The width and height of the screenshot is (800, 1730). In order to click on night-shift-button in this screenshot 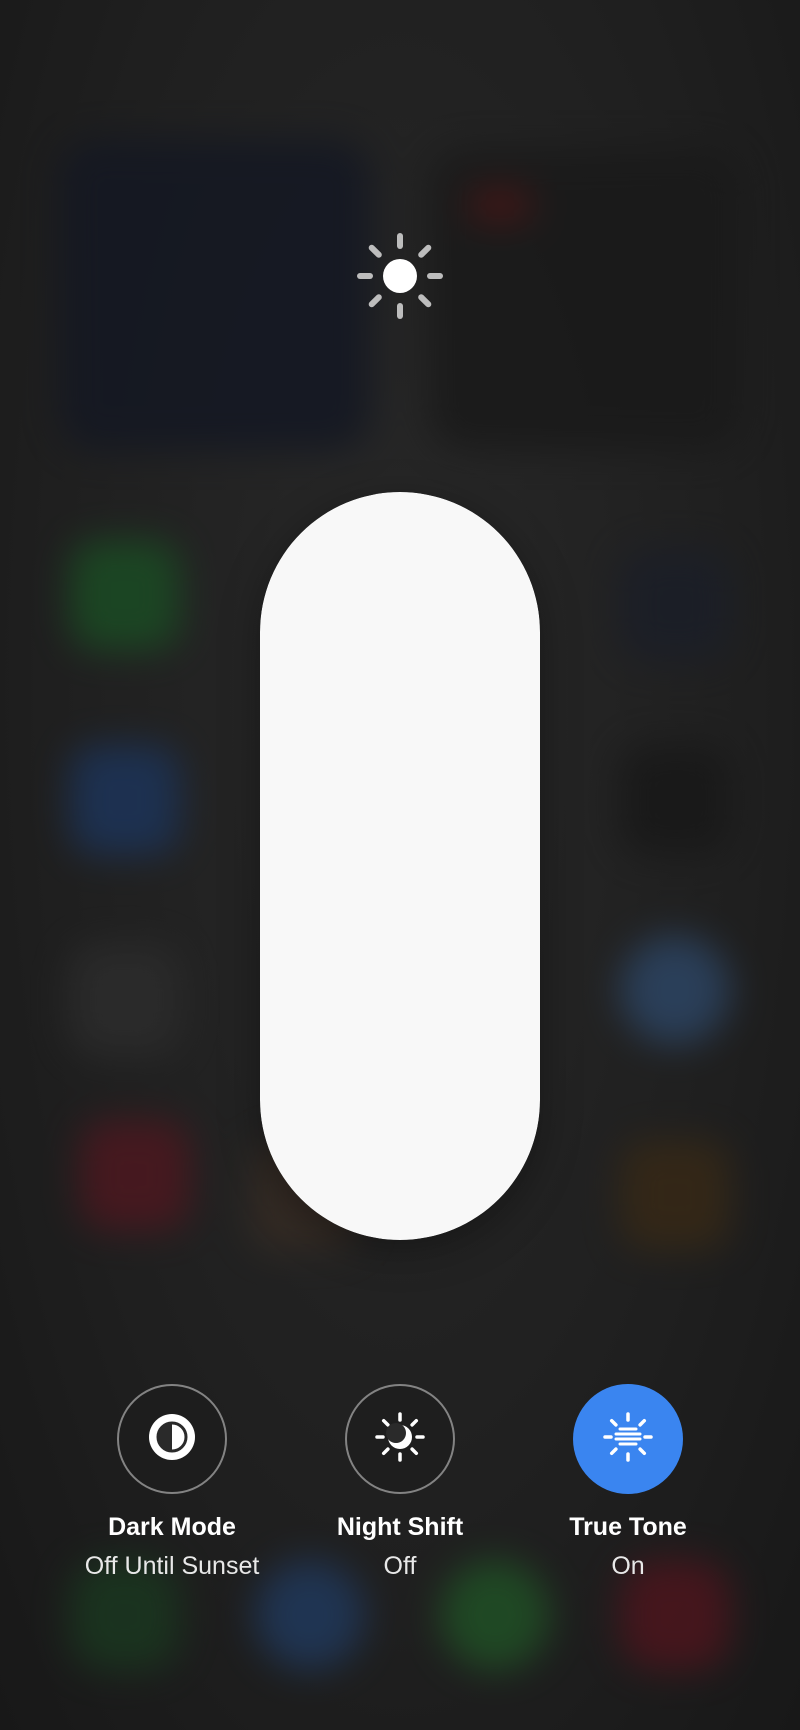, I will do `click(400, 1439)`.